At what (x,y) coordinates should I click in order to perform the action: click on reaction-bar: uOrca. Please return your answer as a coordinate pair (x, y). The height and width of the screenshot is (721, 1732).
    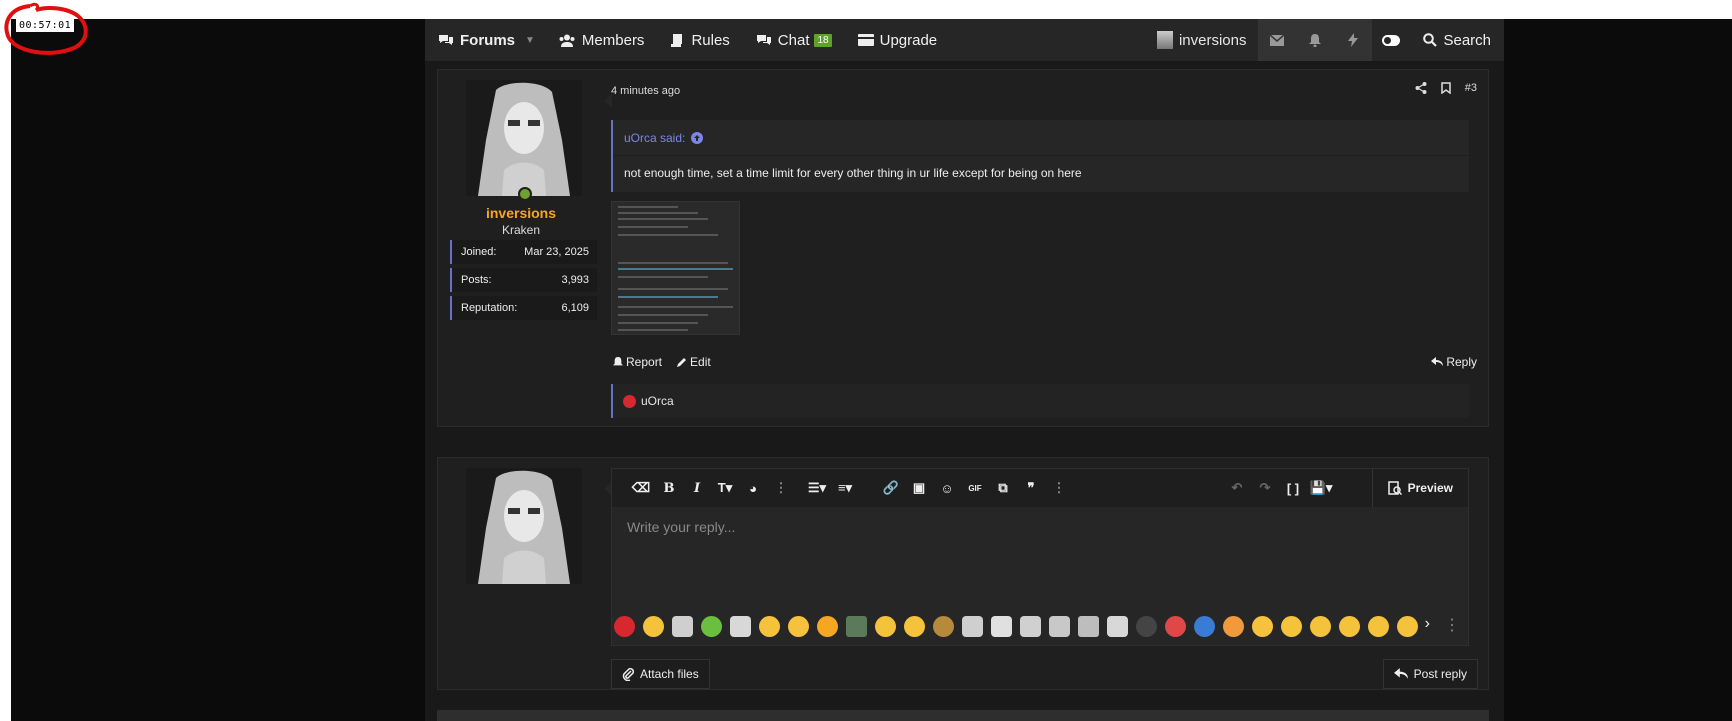
    Looking at the image, I should click on (1040, 401).